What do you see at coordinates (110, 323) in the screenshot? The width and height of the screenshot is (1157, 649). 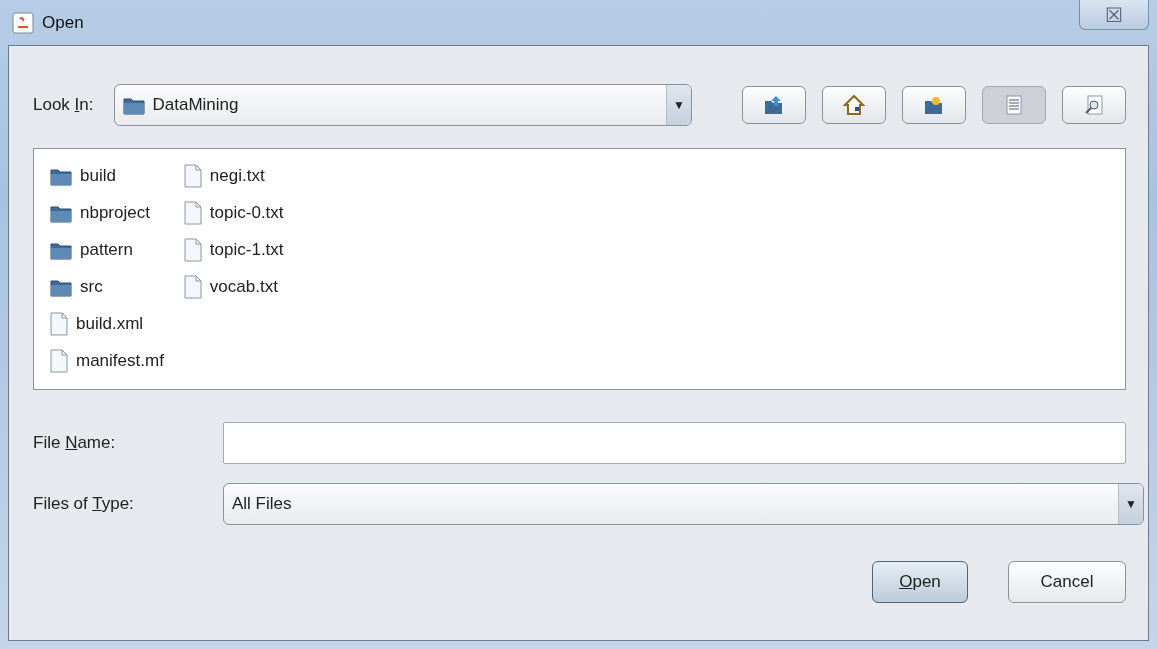 I see `file-item: build.xml` at bounding box center [110, 323].